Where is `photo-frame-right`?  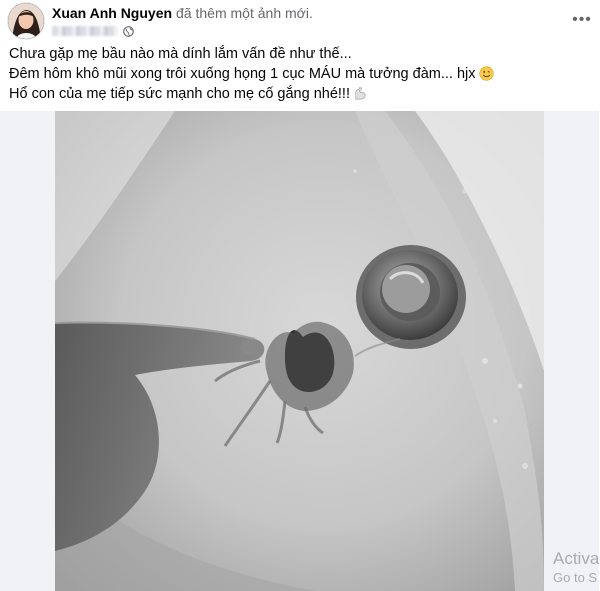
photo-frame-right is located at coordinates (571, 351).